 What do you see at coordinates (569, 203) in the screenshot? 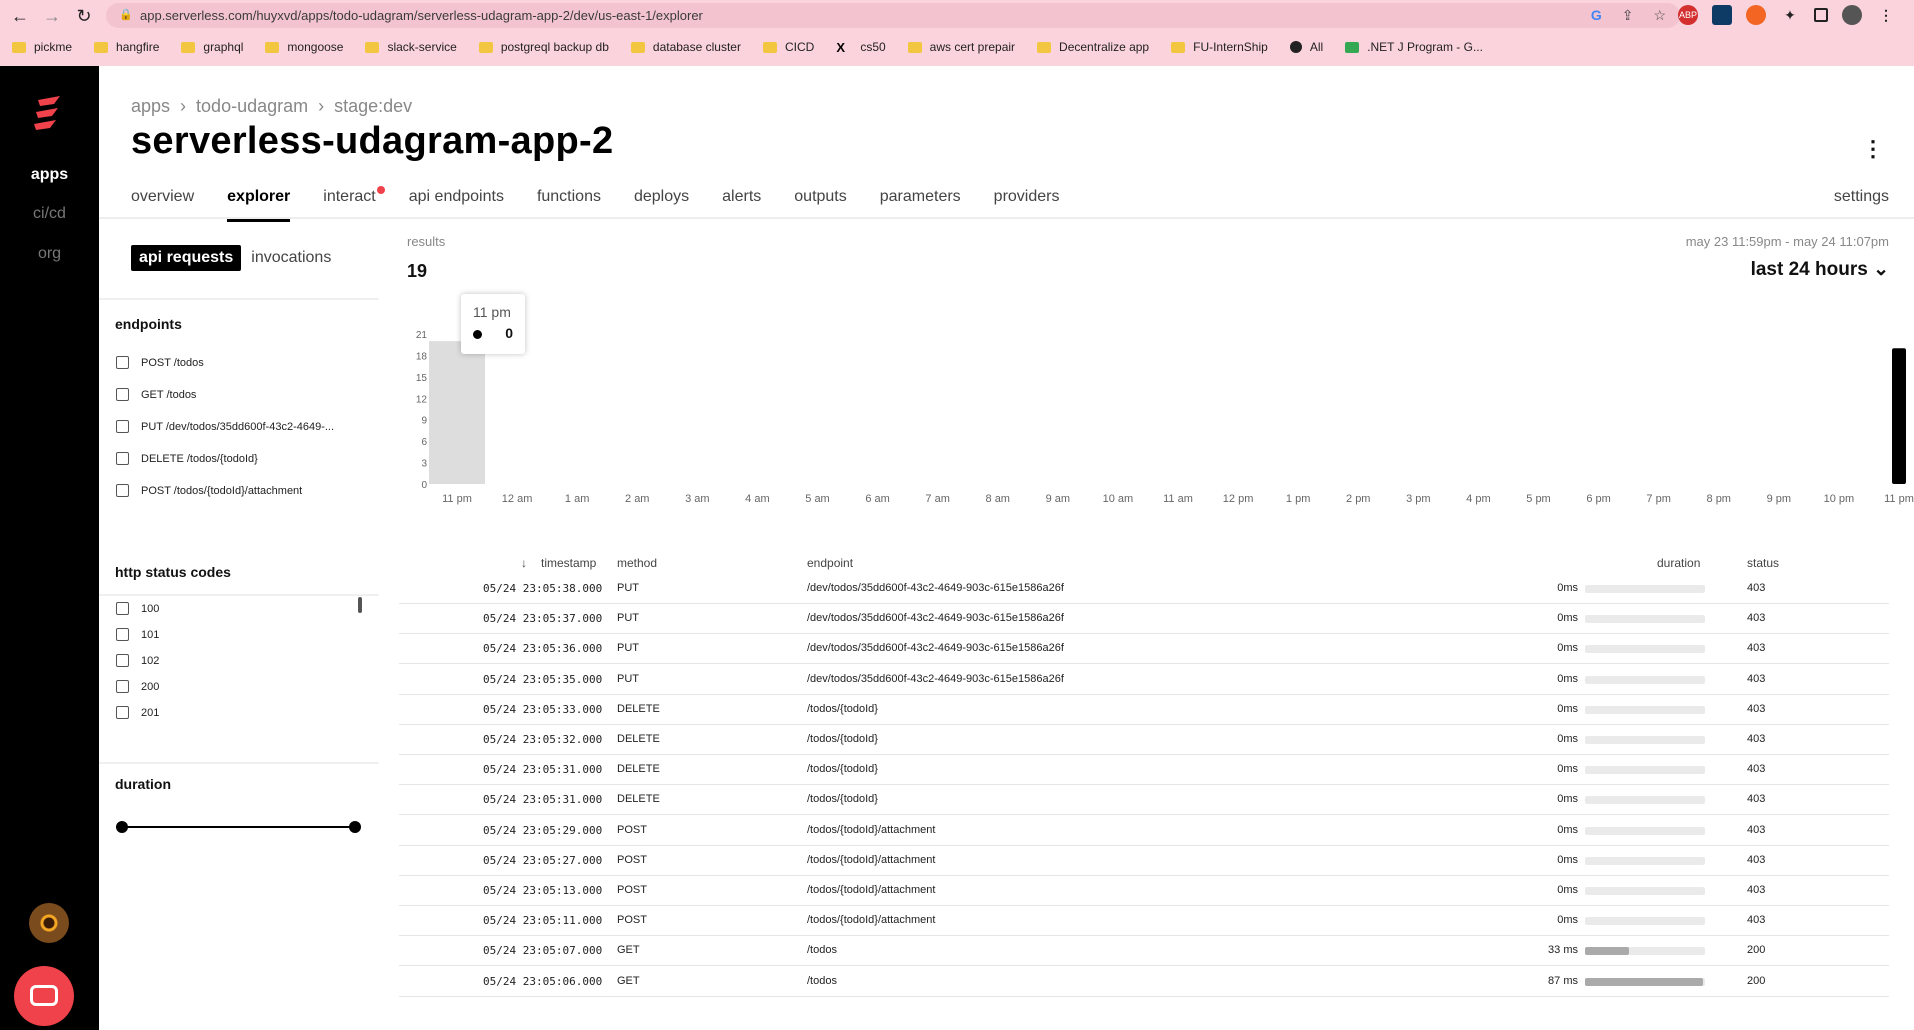
I see `tab-functions: functions` at bounding box center [569, 203].